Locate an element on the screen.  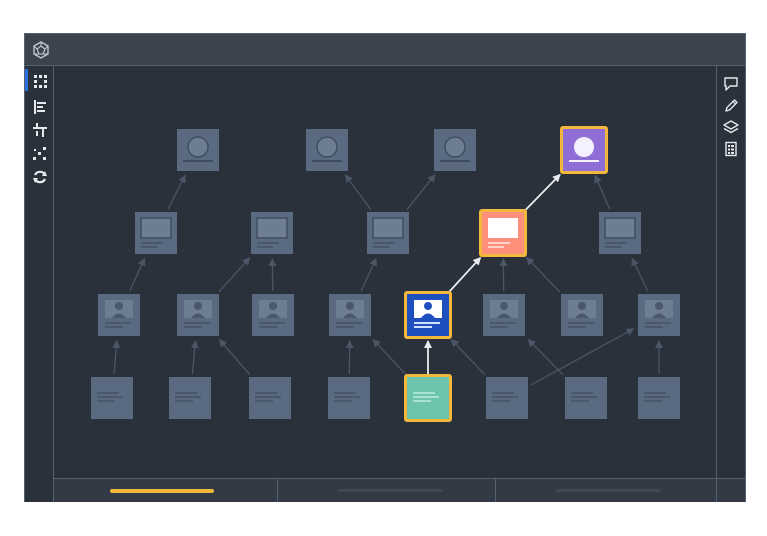
hierarchy-icon is located at coordinates (40, 130).